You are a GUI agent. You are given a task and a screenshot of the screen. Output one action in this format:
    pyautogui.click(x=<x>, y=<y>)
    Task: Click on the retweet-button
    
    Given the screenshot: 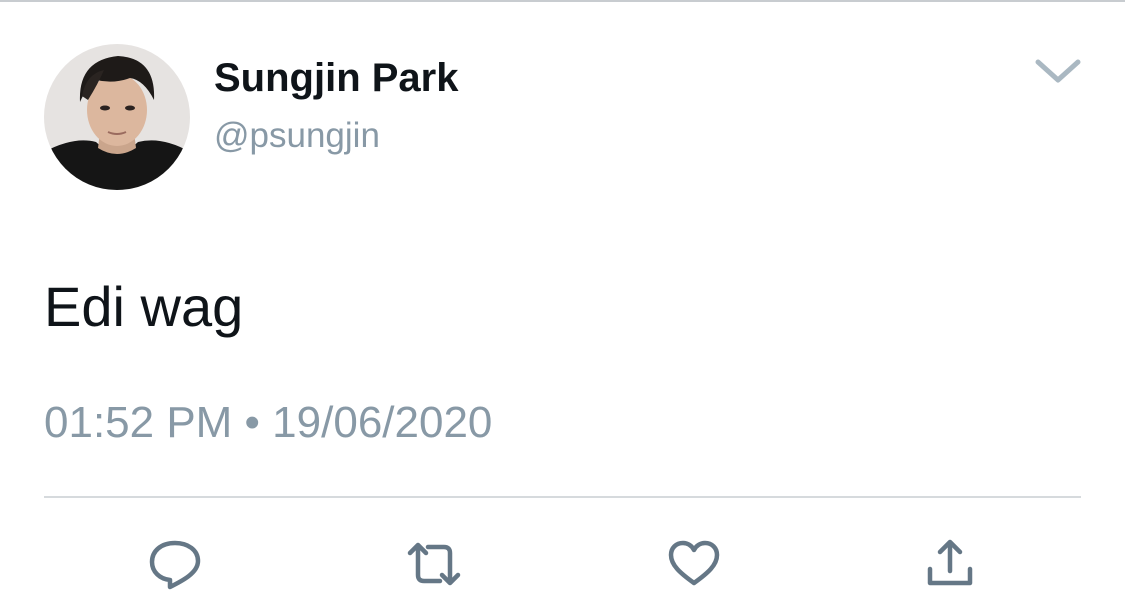 What is the action you would take?
    pyautogui.click(x=434, y=564)
    